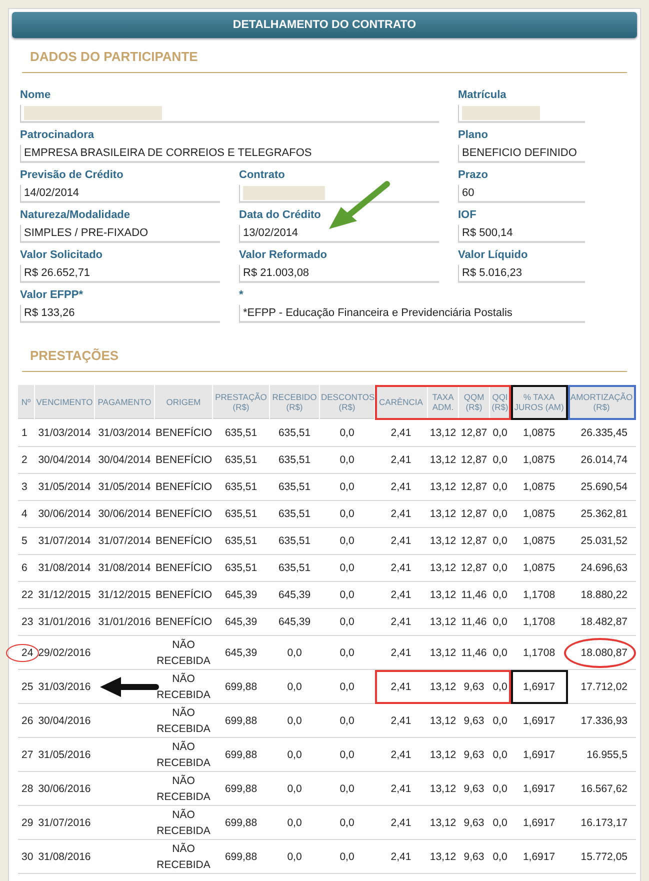  What do you see at coordinates (521, 274) in the screenshot?
I see `field-value: R$ 5.016,23` at bounding box center [521, 274].